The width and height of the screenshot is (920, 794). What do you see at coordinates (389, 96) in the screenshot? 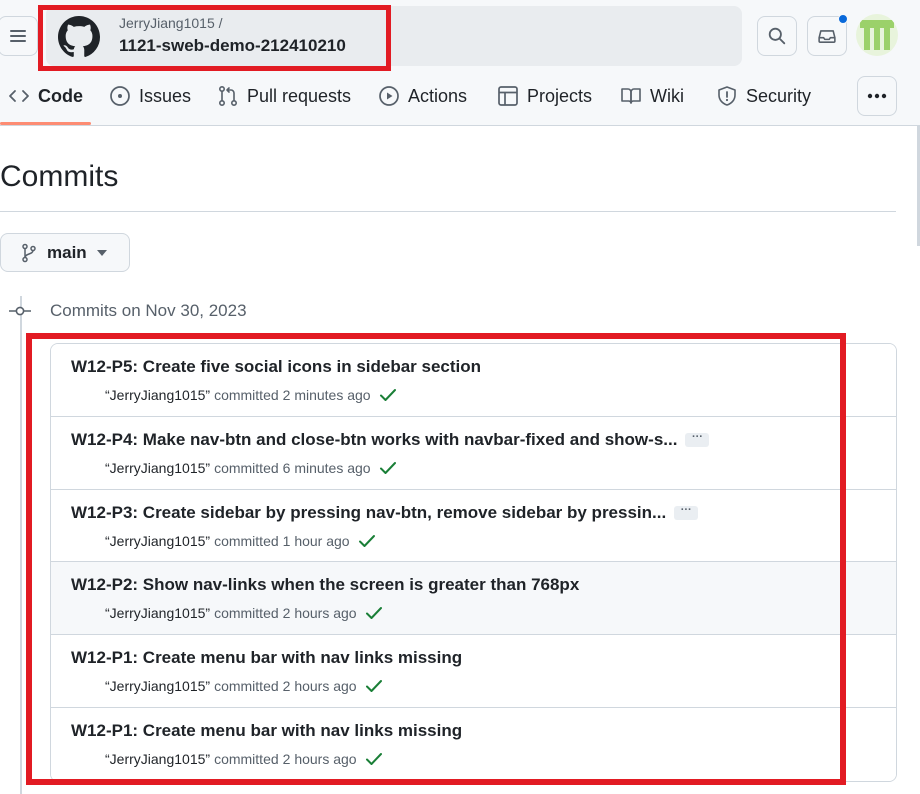
I see `play-icon` at bounding box center [389, 96].